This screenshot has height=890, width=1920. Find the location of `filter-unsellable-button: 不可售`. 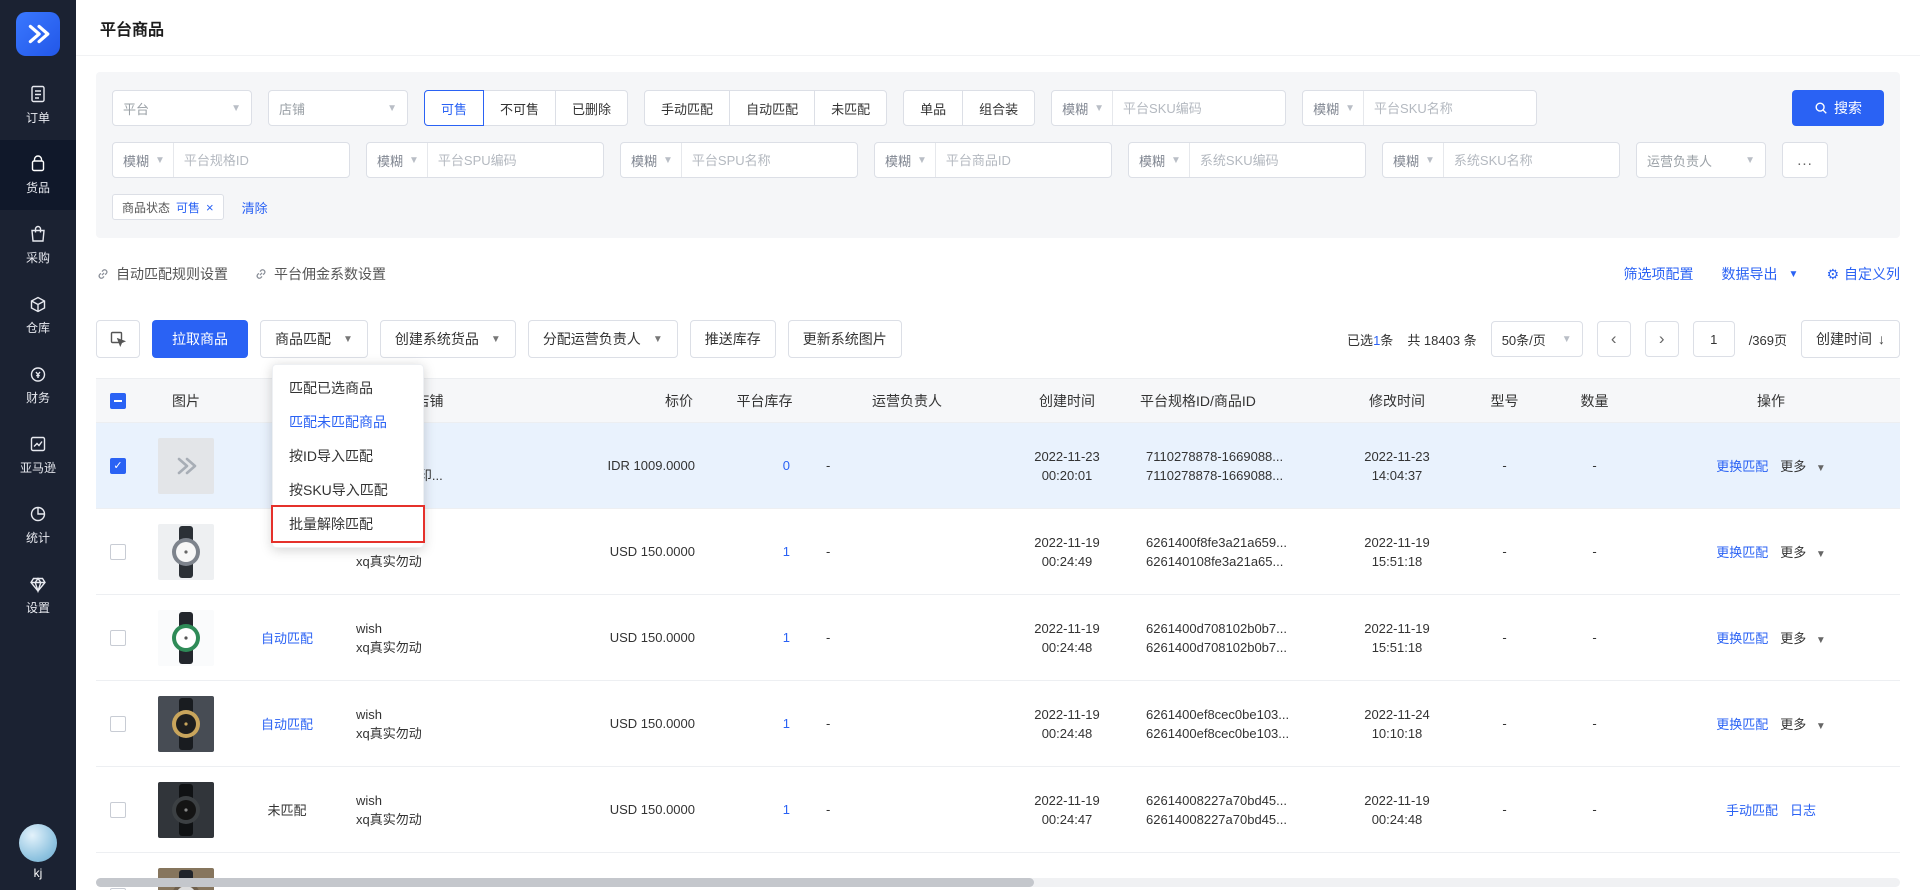

filter-unsellable-button: 不可售 is located at coordinates (520, 108).